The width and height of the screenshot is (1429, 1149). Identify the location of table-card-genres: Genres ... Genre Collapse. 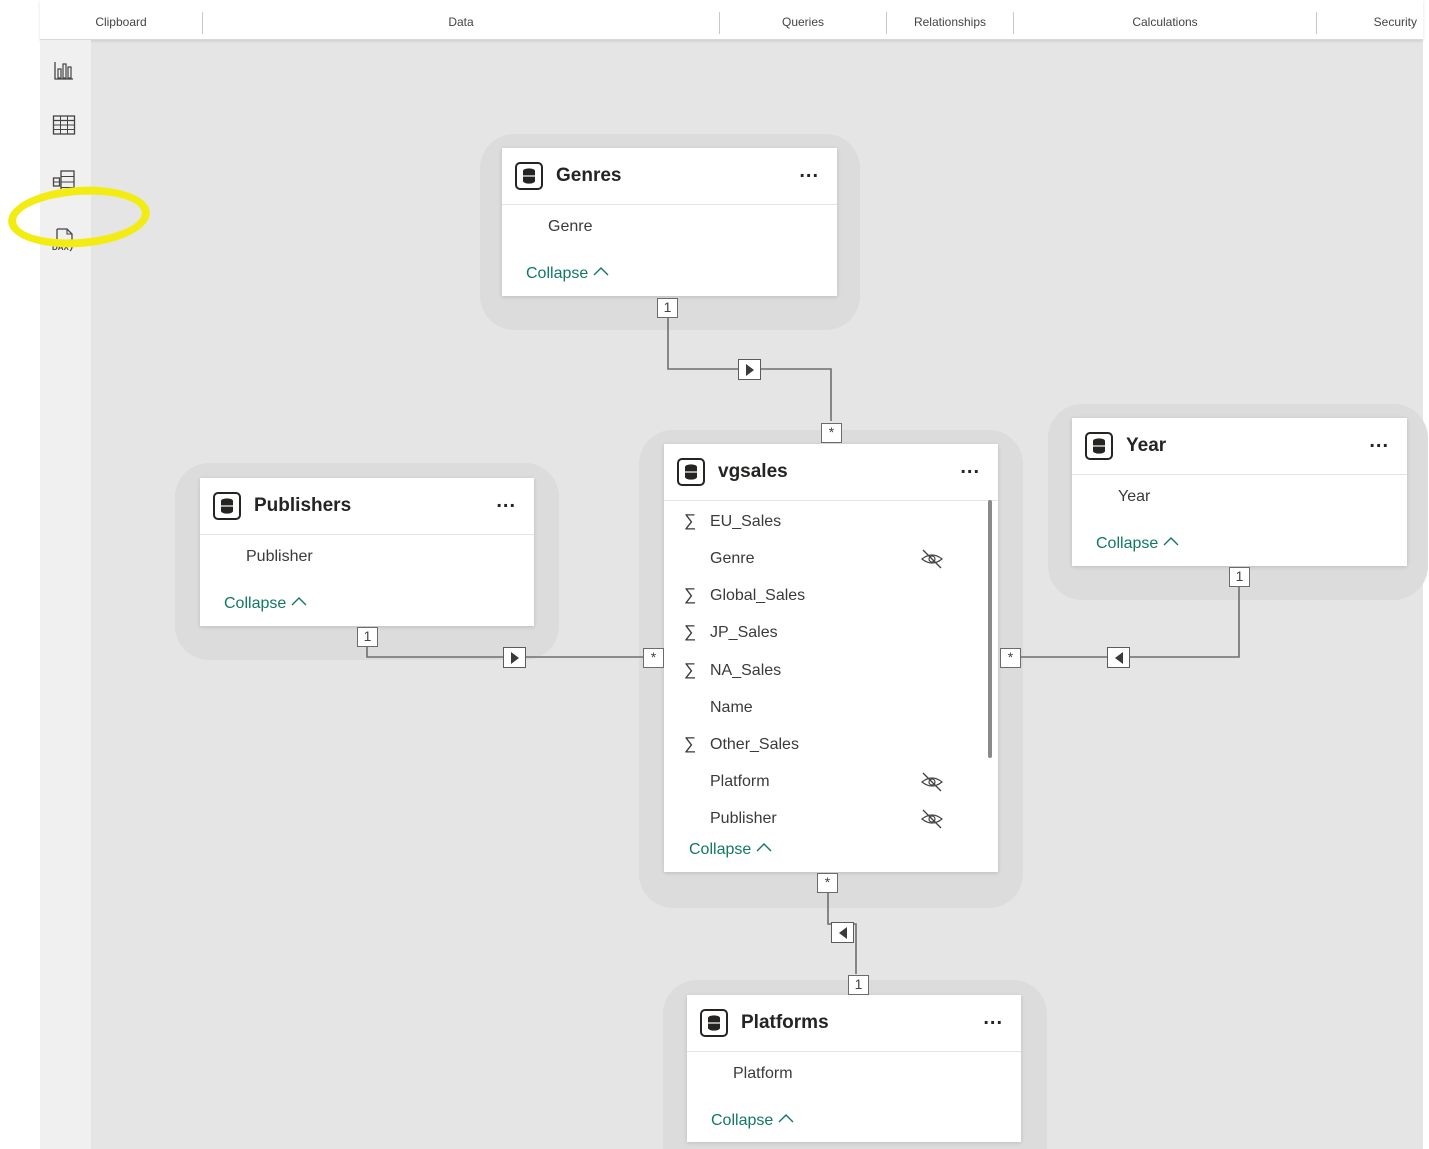
(669, 222).